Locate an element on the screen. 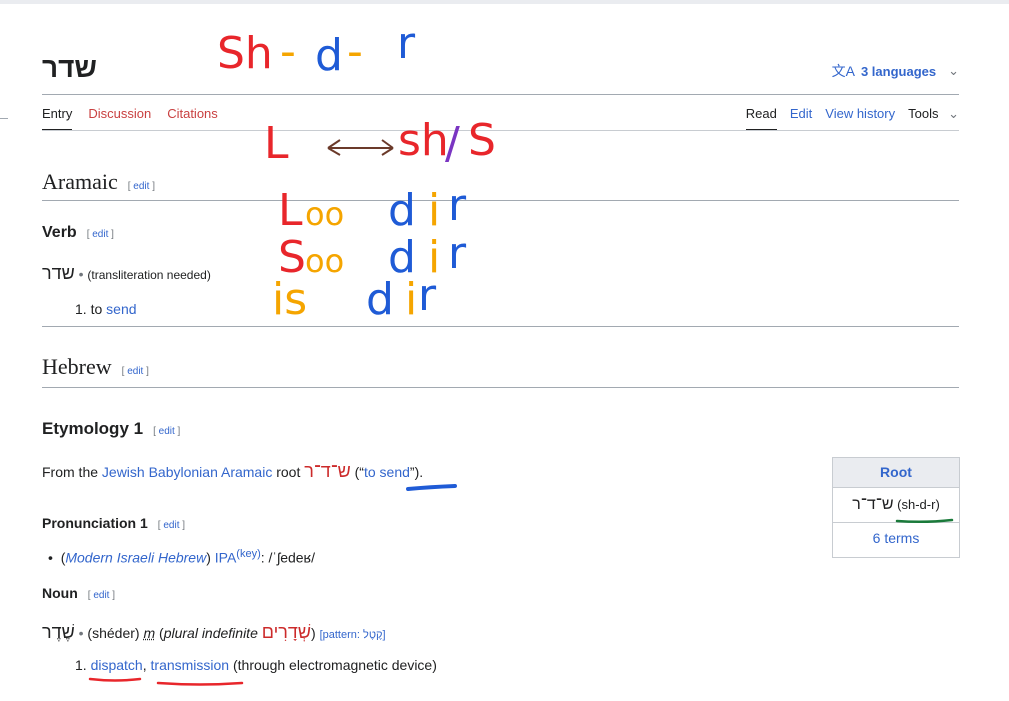 The height and width of the screenshot is (701, 1009). double-arrow-icon is located at coordinates (360, 147).